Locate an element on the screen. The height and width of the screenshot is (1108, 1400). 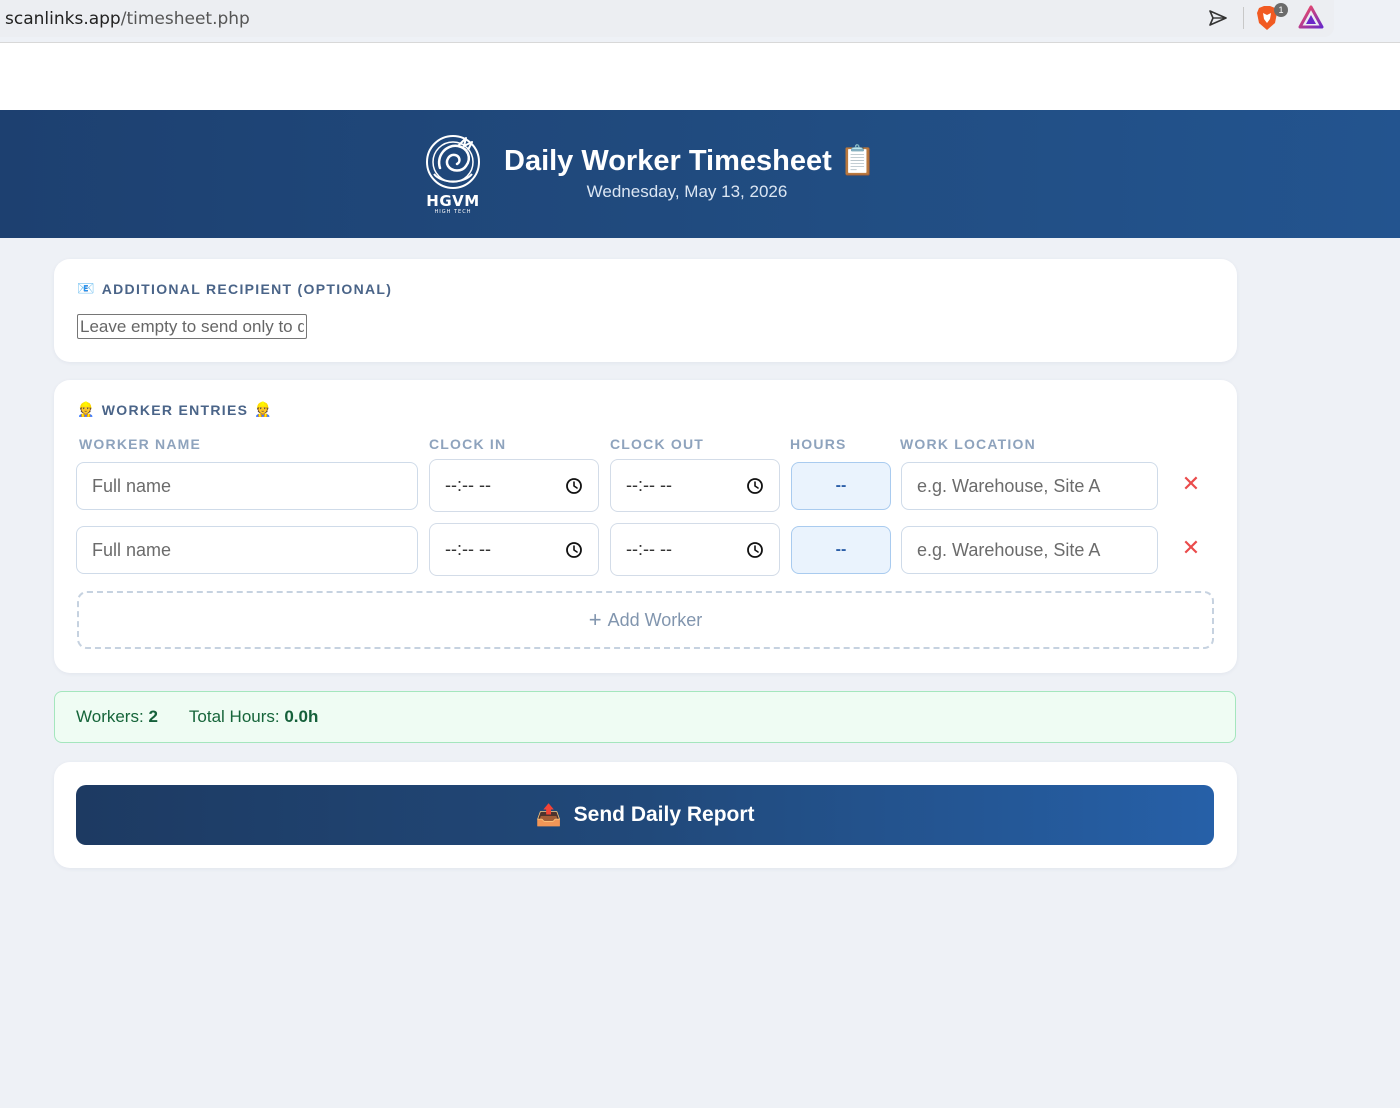
recipient-section-label: 📧 ADDITIONAL RECIPIENT (OPTIONAL) is located at coordinates (234, 289).